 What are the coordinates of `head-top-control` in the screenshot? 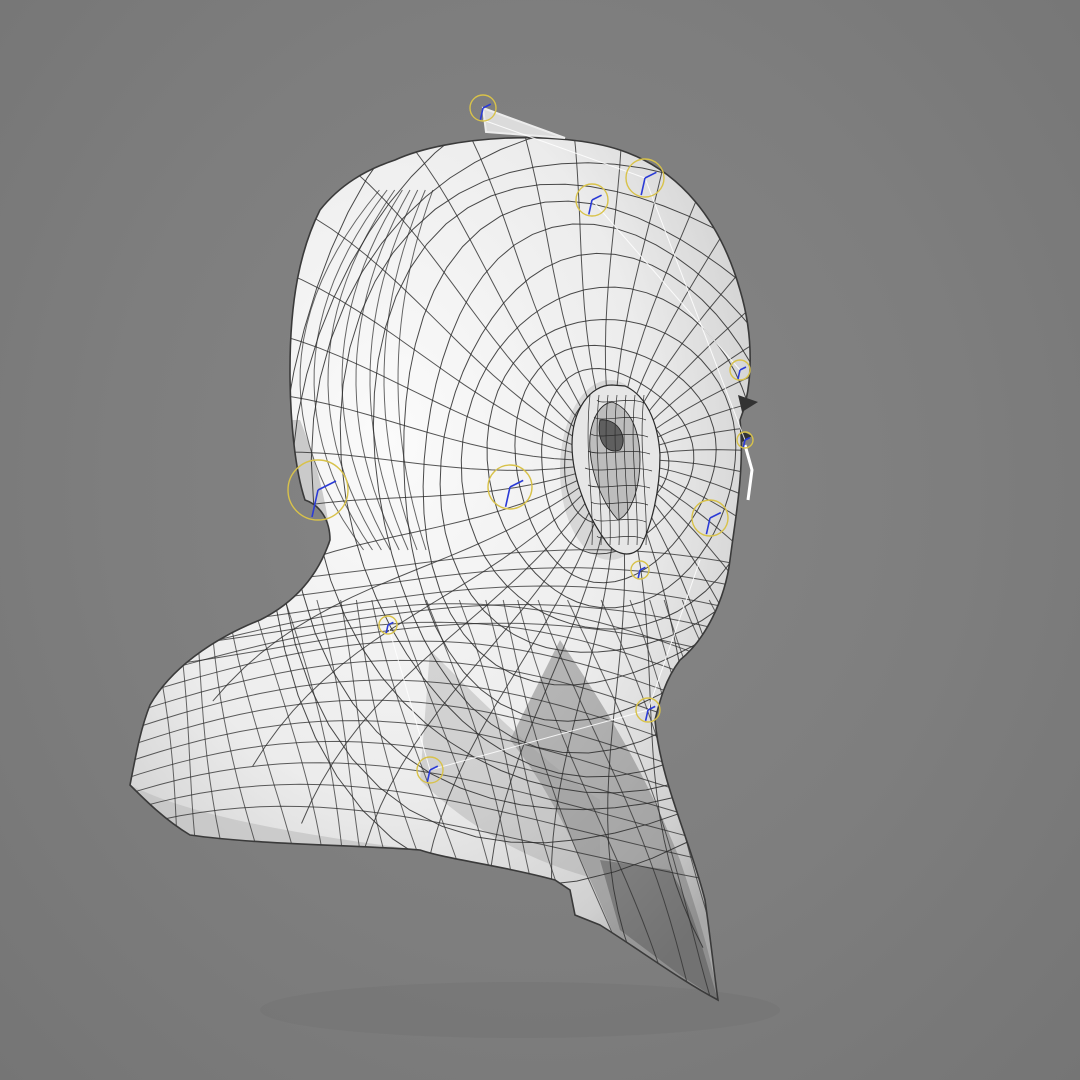 It's located at (483, 108).